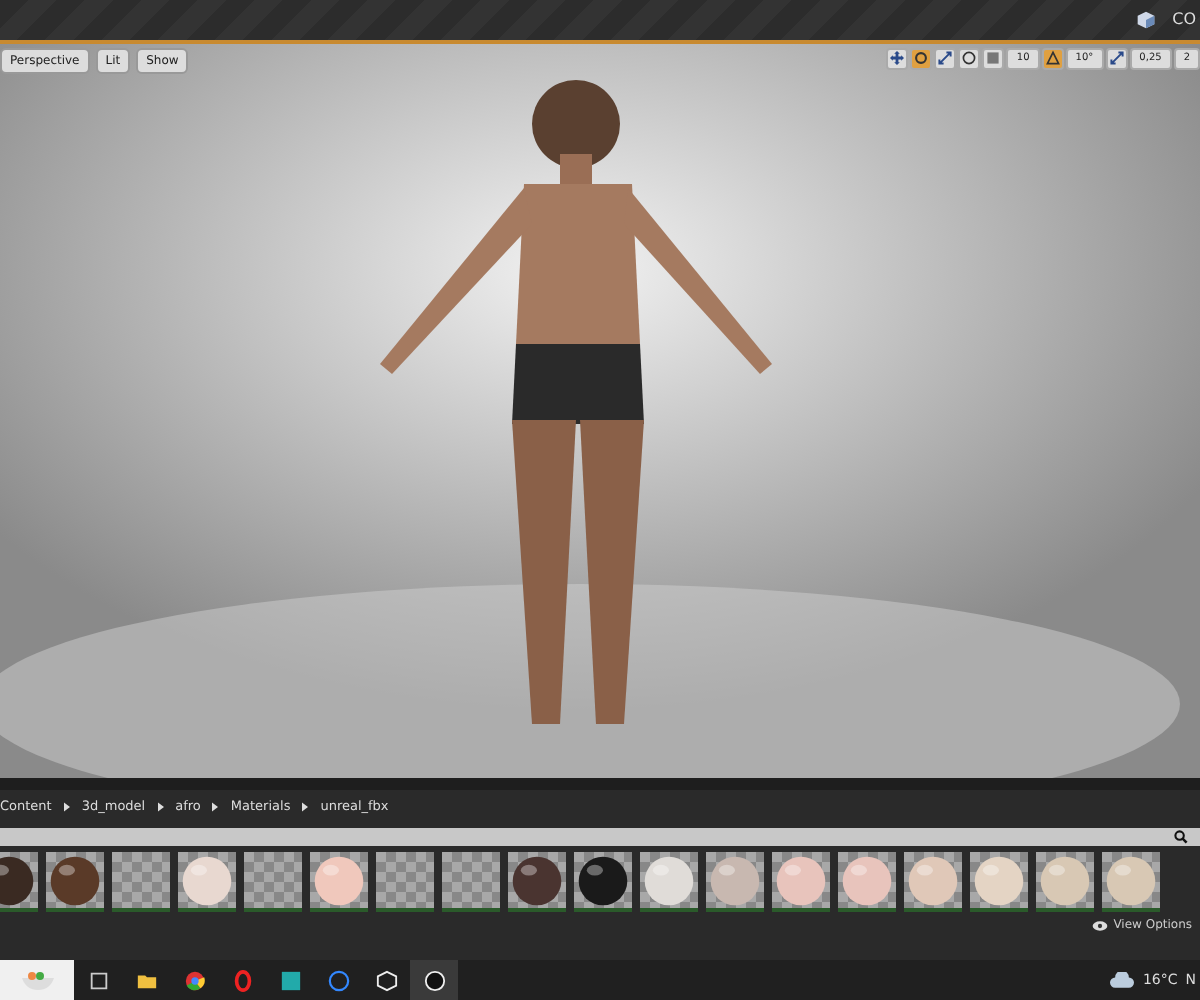 Image resolution: width=1200 pixels, height=1000 pixels. I want to click on start-button, so click(37, 980).